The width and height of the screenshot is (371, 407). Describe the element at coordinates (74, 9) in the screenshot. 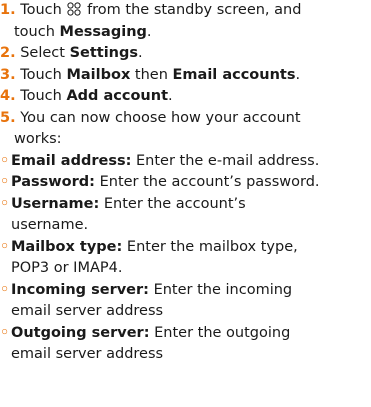

I see `apps-grid-icon` at that location.